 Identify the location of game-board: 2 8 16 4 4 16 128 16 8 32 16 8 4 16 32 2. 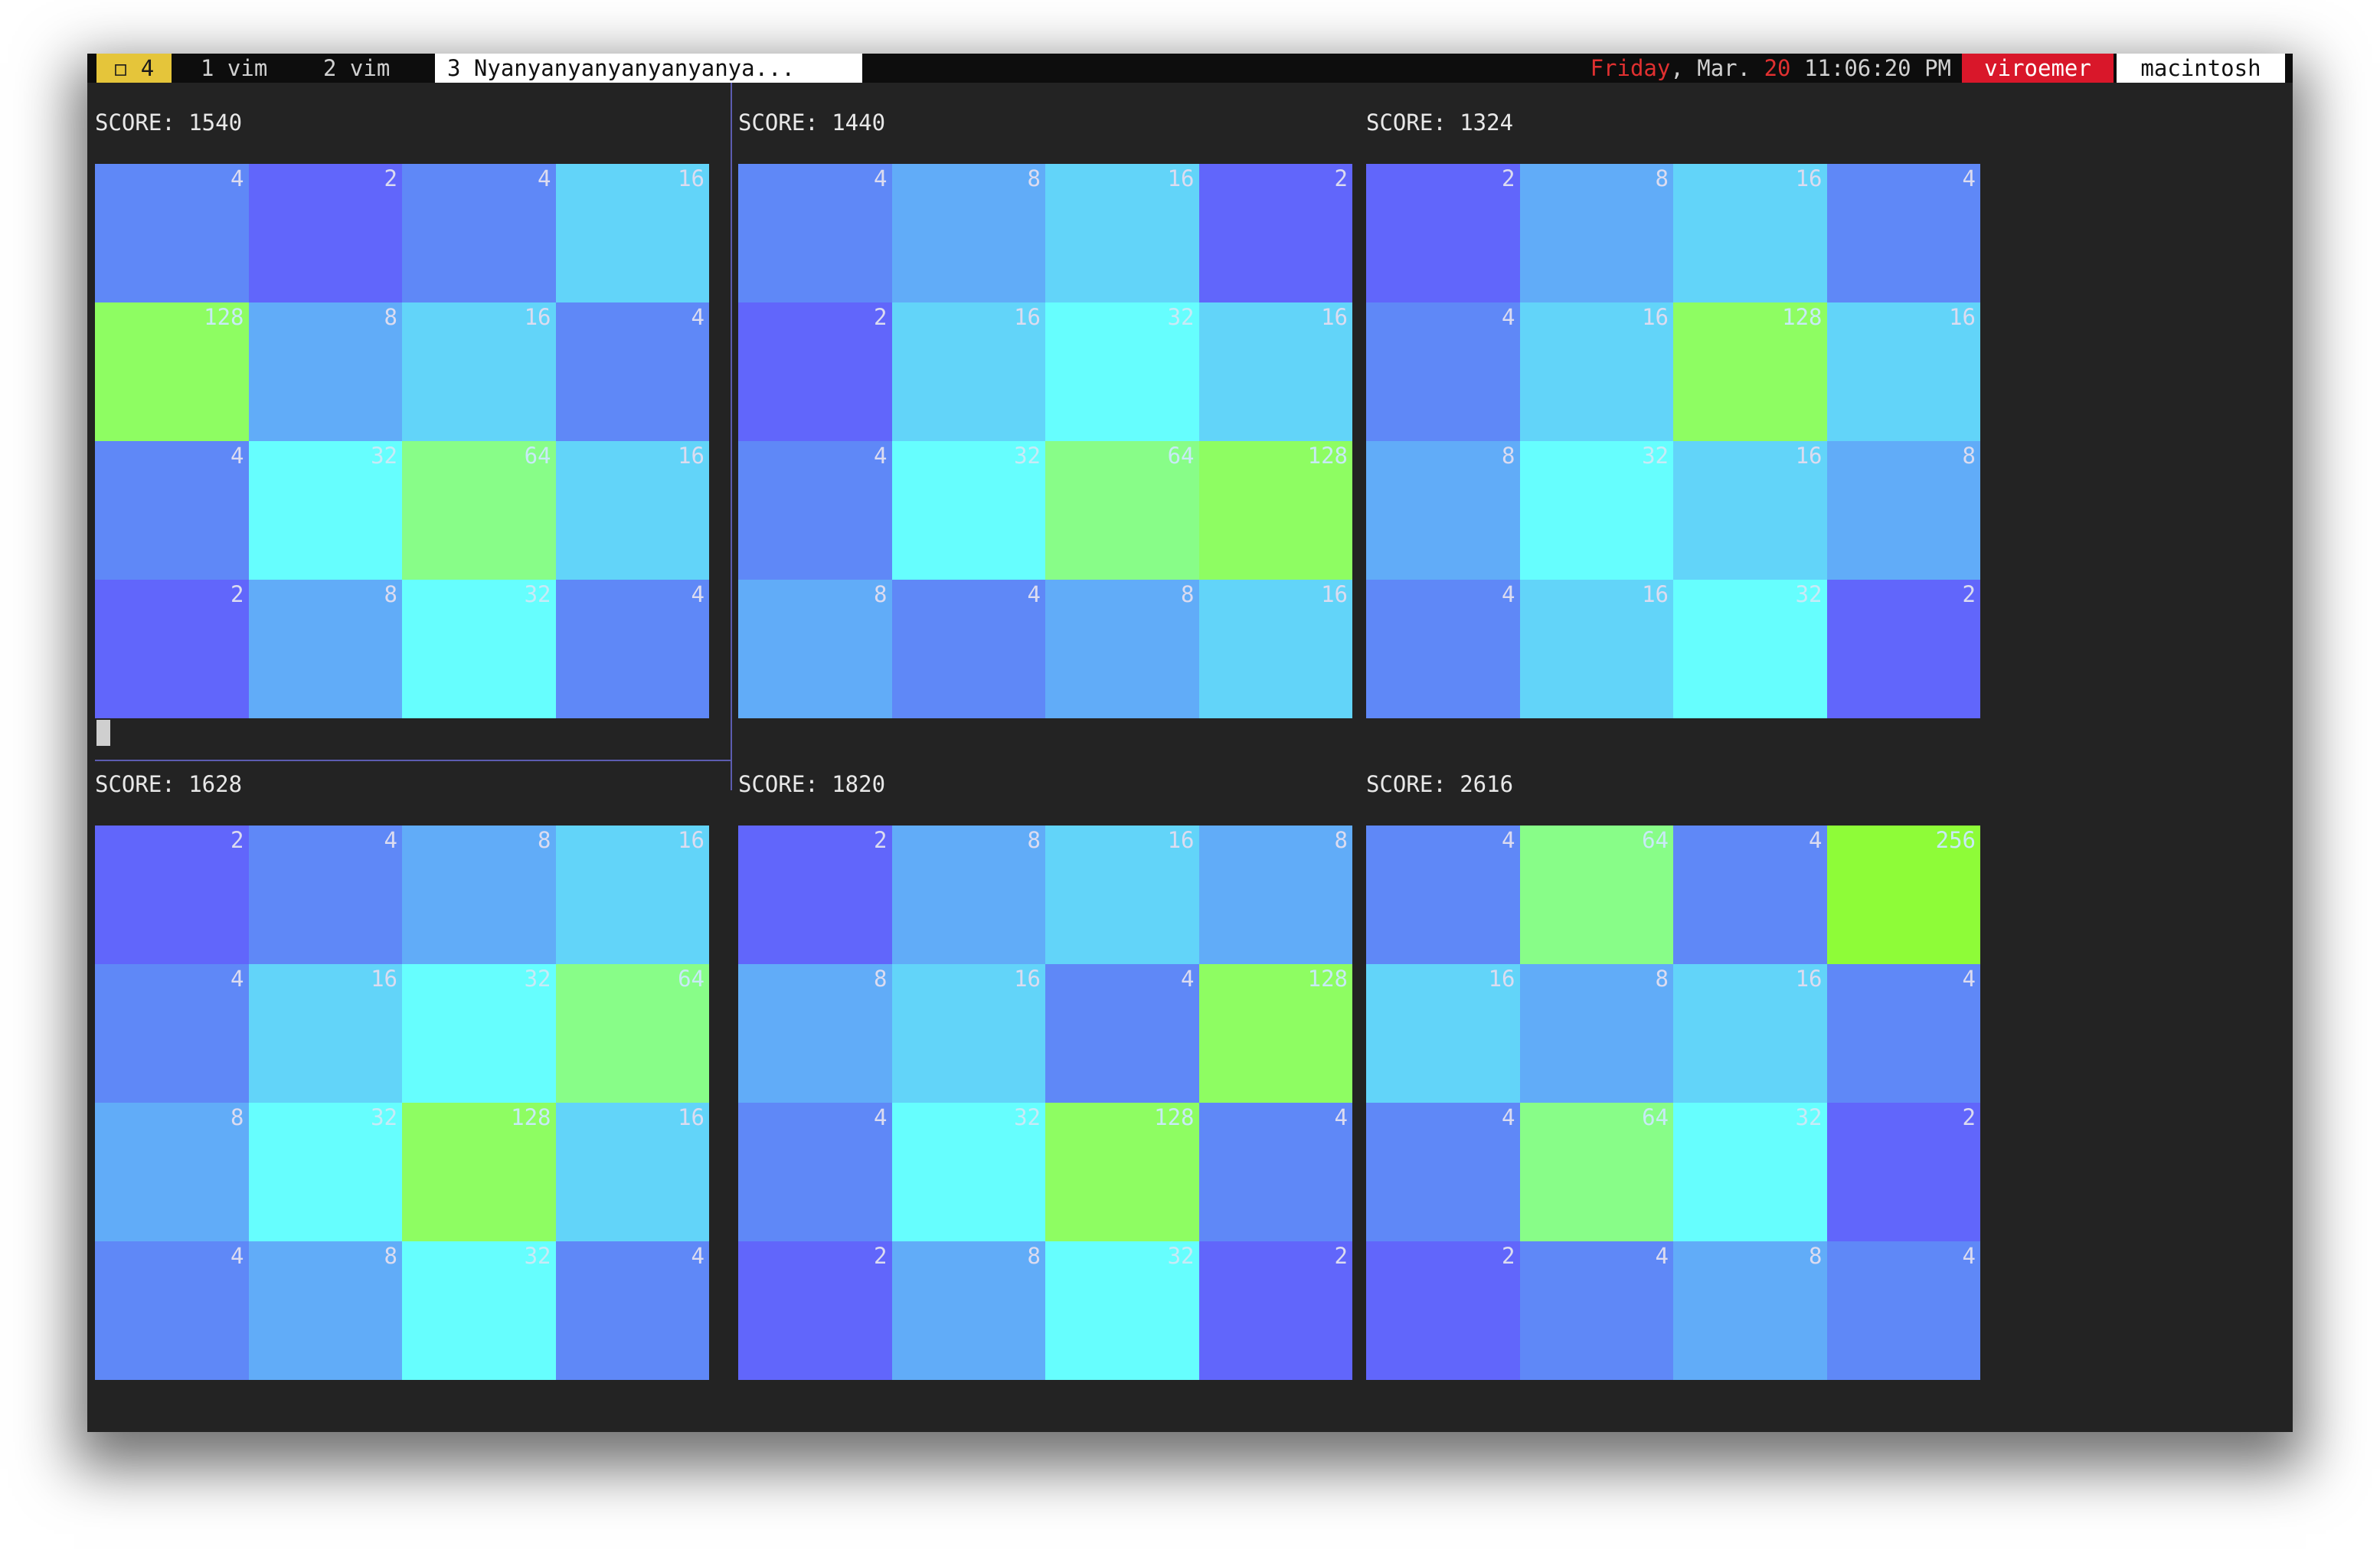
(1673, 441).